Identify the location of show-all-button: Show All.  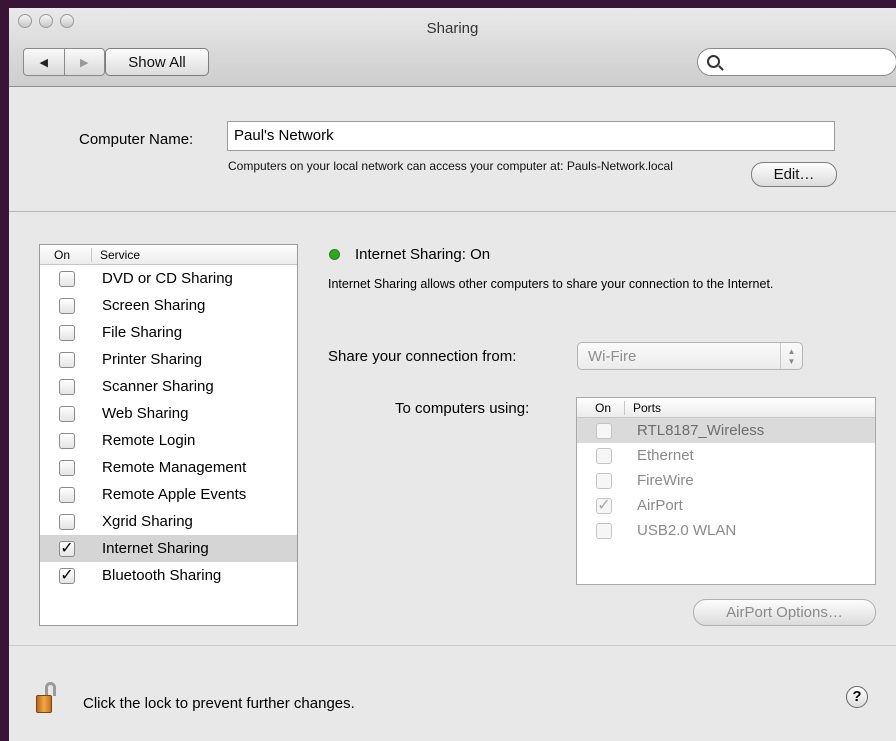
(157, 62).